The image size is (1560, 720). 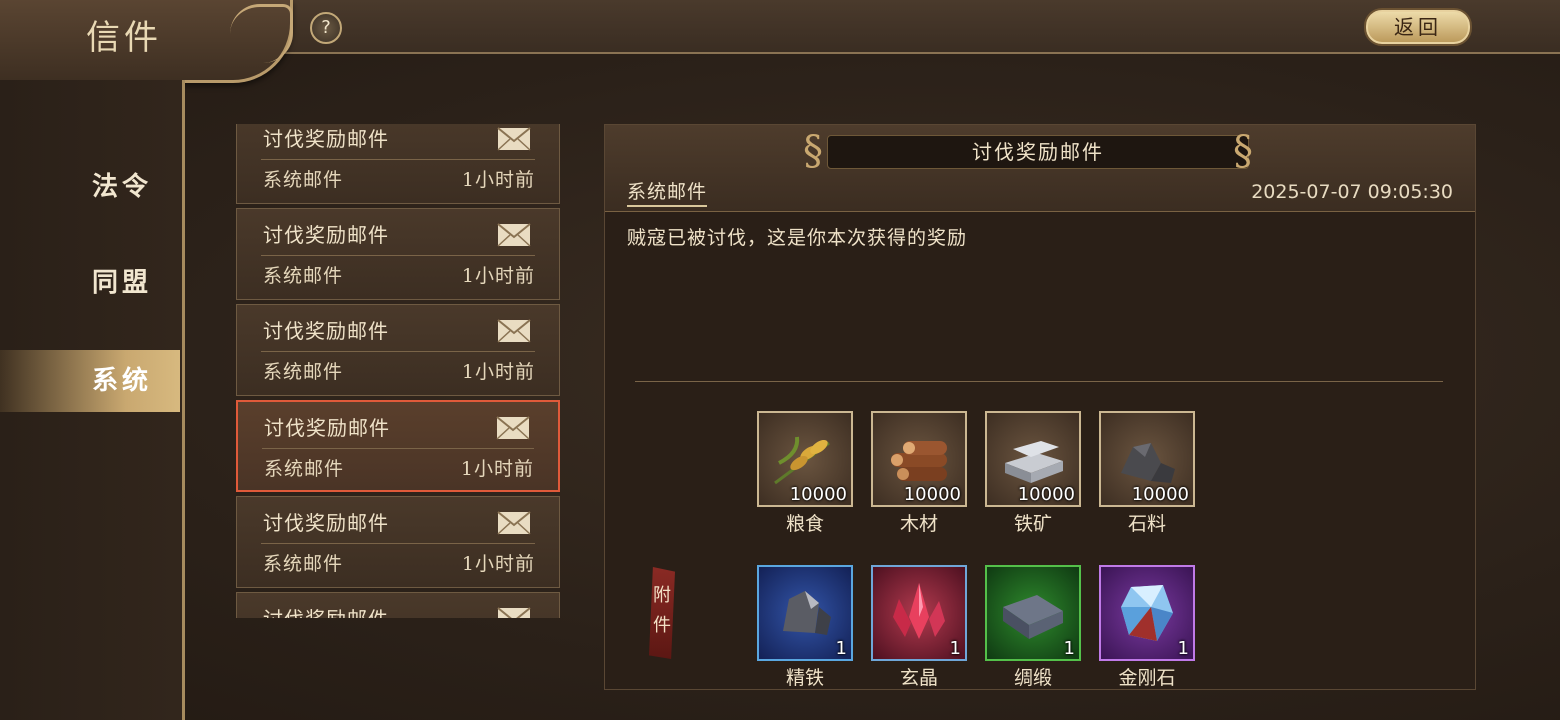 I want to click on detail-title: 讨伐奖励邮件, so click(x=1038, y=152).